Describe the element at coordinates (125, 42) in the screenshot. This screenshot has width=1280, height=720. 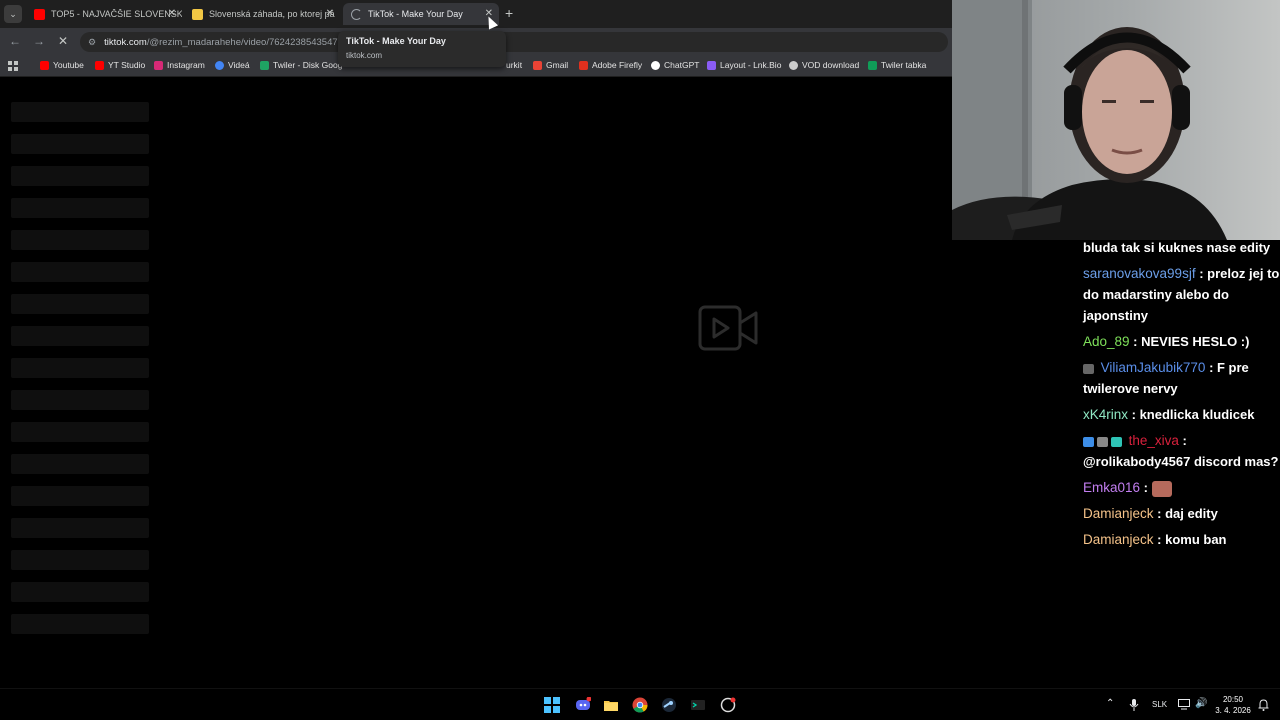
I see `url-host: tiktok.com` at that location.